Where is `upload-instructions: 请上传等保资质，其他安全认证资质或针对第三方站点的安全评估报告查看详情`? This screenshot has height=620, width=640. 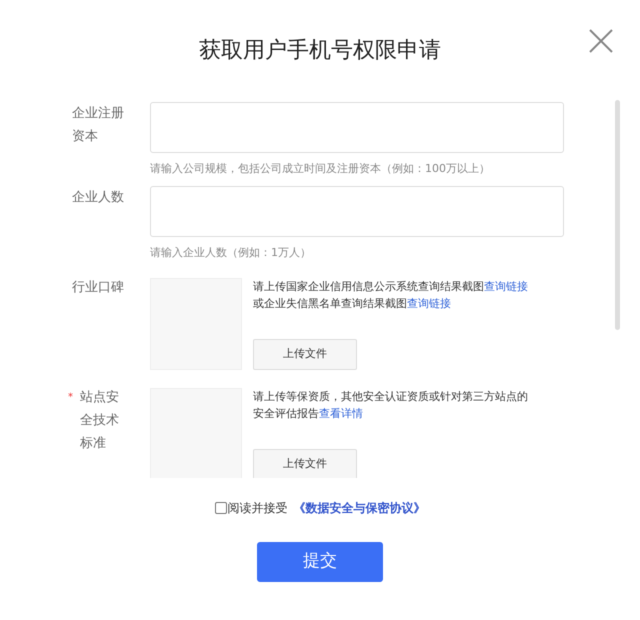 upload-instructions: 请上传等保资质，其他安全认证资质或针对第三方站点的安全评估报告查看详情 is located at coordinates (391, 405).